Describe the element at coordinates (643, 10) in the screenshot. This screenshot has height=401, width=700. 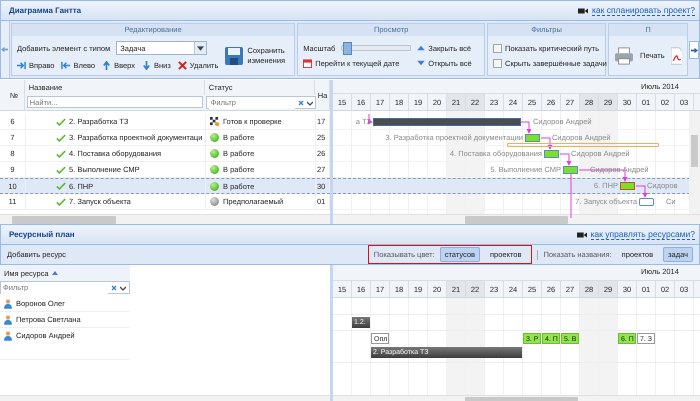
I see `help-link: как спланировать проект?` at that location.